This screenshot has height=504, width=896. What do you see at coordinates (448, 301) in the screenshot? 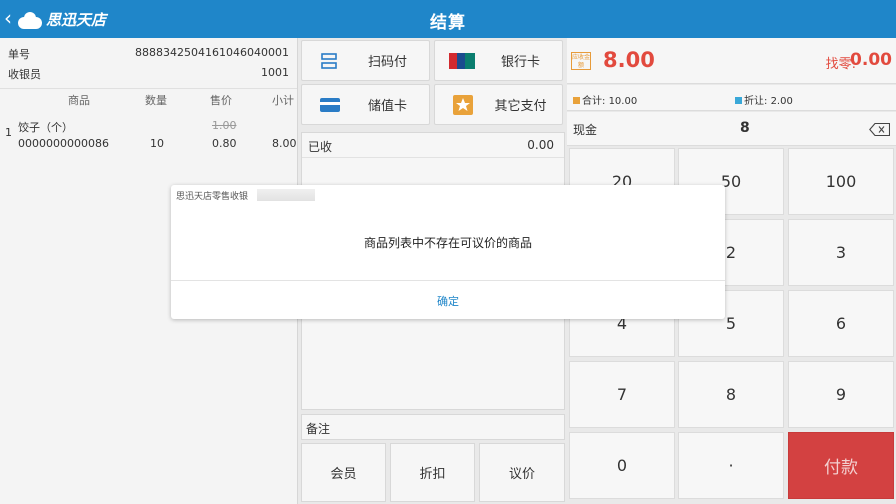
I see `dialog-ok-button: 确定` at bounding box center [448, 301].